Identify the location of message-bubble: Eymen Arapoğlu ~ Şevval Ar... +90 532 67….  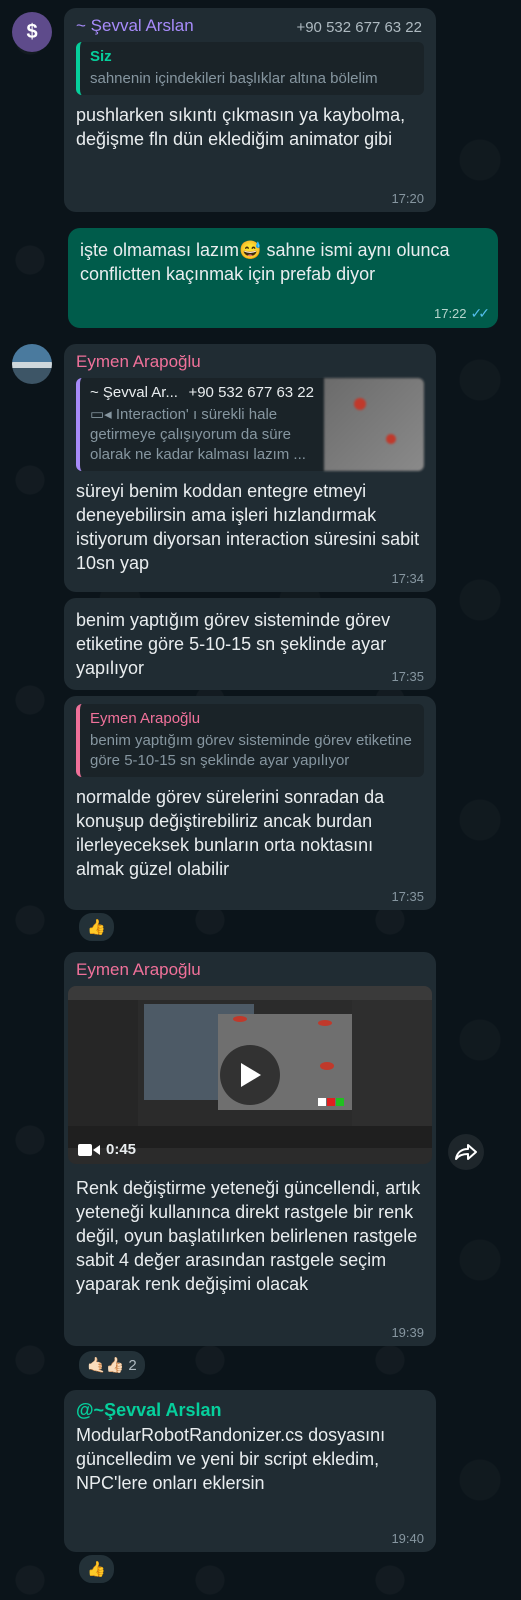
(250, 468).